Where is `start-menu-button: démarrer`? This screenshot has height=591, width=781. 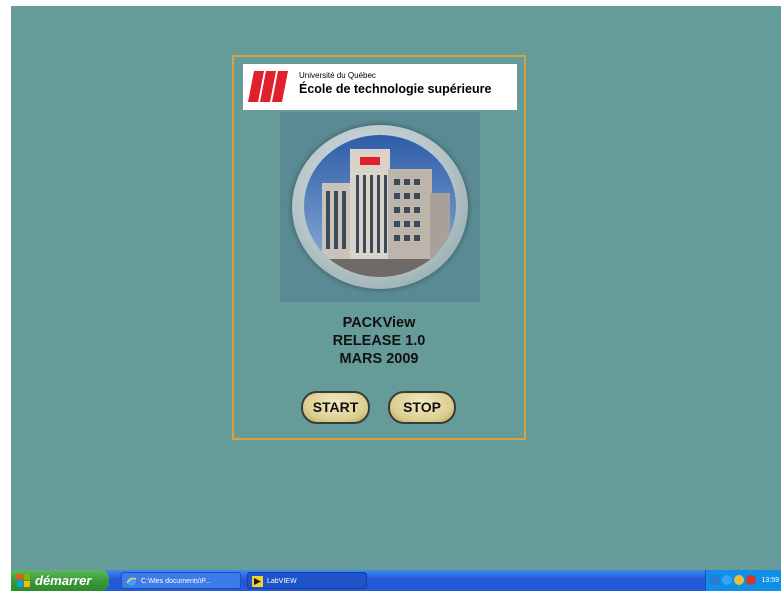 start-menu-button: démarrer is located at coordinates (60, 580).